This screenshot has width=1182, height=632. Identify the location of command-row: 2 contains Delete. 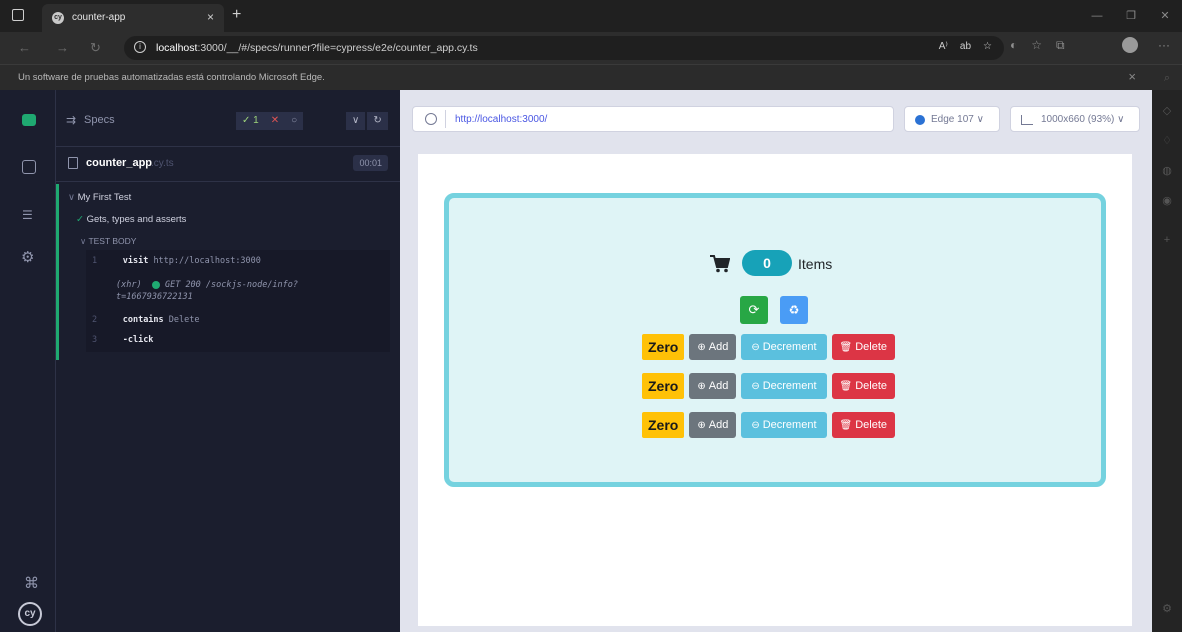
(146, 320).